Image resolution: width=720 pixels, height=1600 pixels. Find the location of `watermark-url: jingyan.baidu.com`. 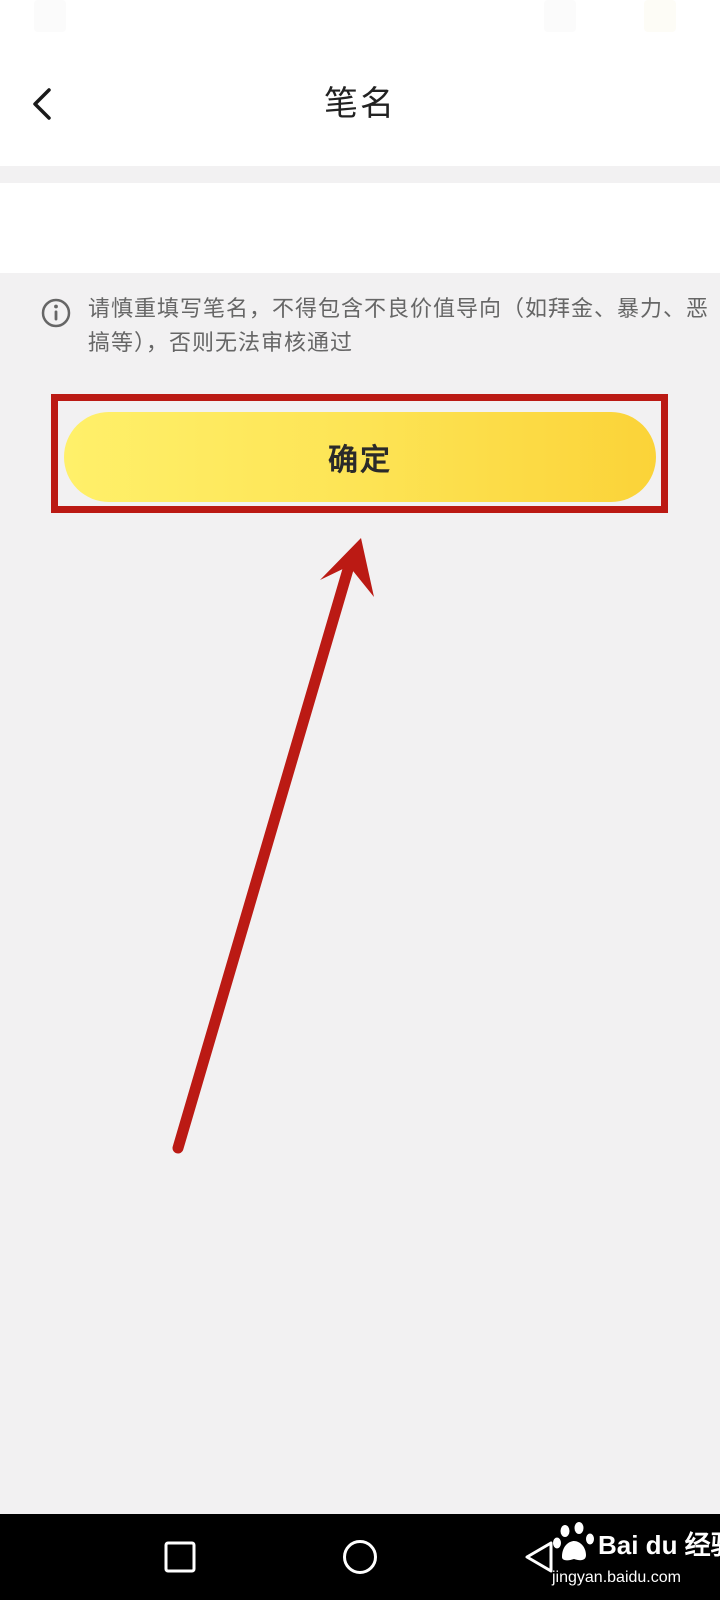

watermark-url: jingyan.baidu.com is located at coordinates (616, 1577).